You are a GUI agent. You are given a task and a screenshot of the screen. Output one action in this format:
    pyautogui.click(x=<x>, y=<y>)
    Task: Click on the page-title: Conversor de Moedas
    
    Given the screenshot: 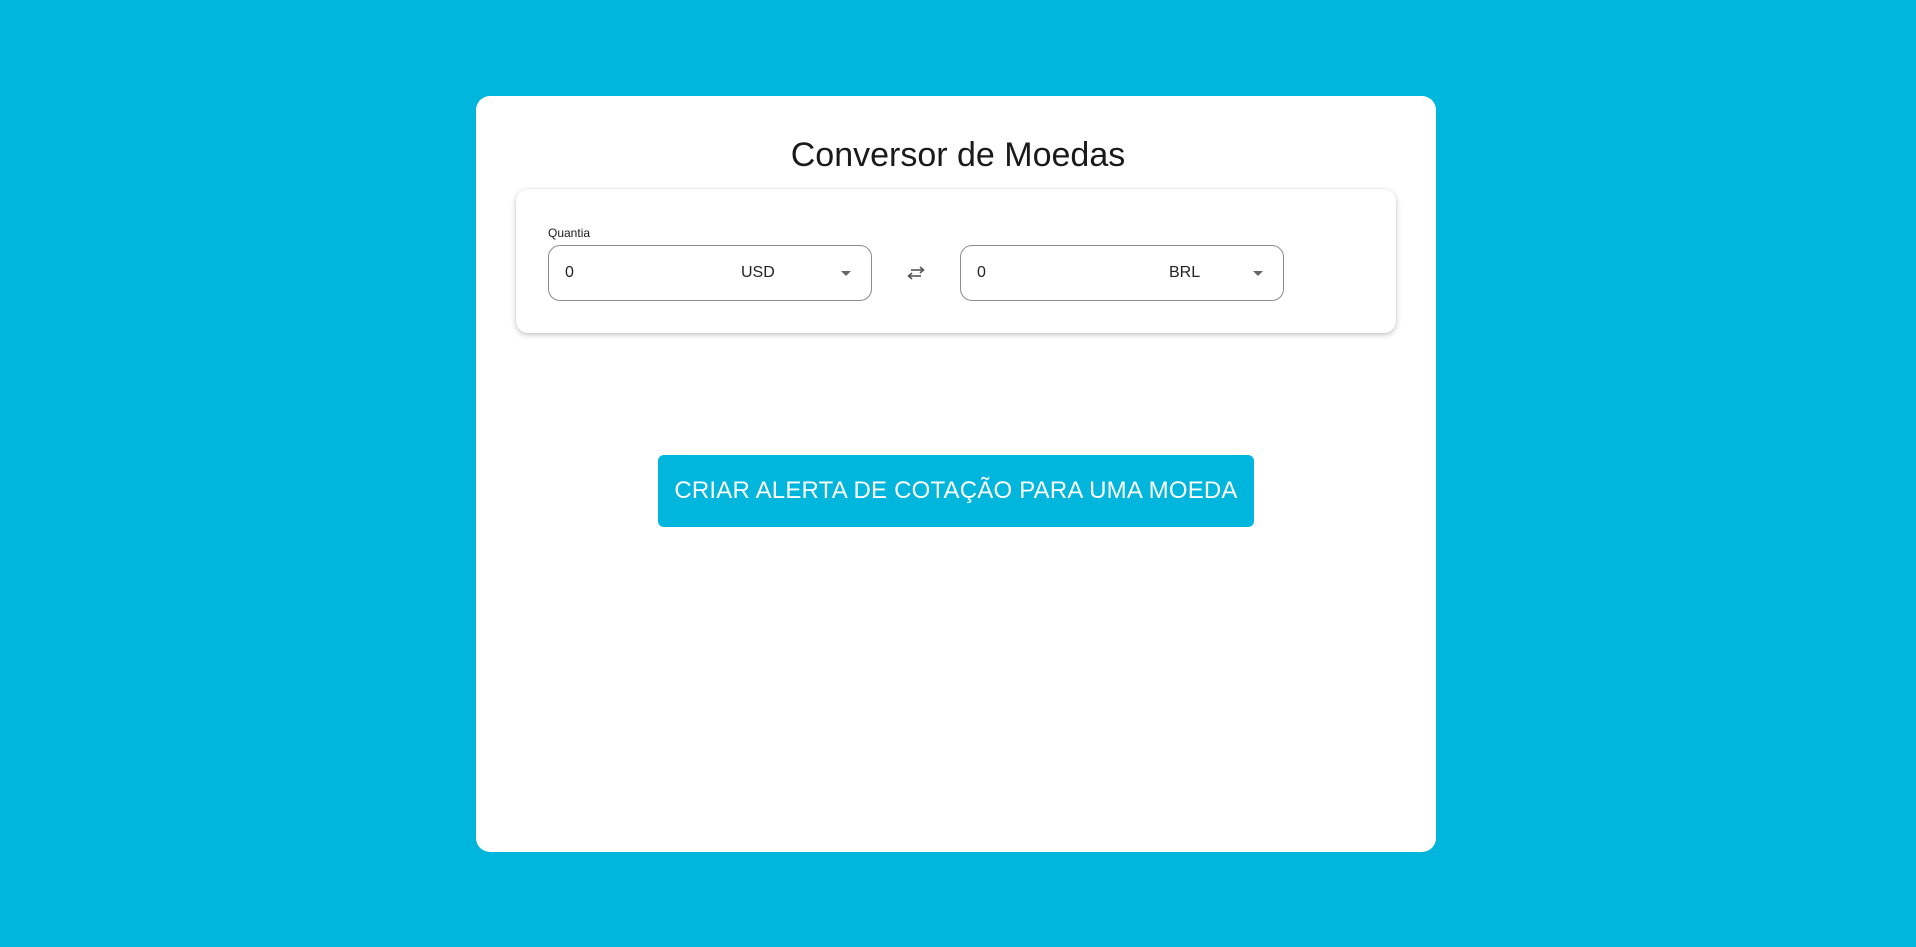 What is the action you would take?
    pyautogui.click(x=958, y=155)
    